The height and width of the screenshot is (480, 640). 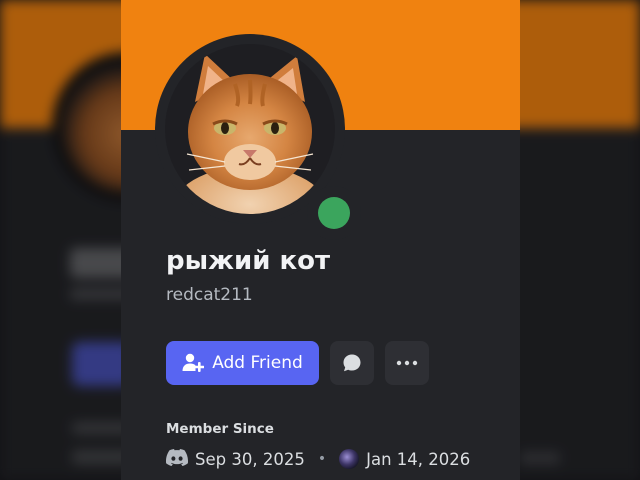 What do you see at coordinates (250, 129) in the screenshot?
I see `orange-cat-avatar` at bounding box center [250, 129].